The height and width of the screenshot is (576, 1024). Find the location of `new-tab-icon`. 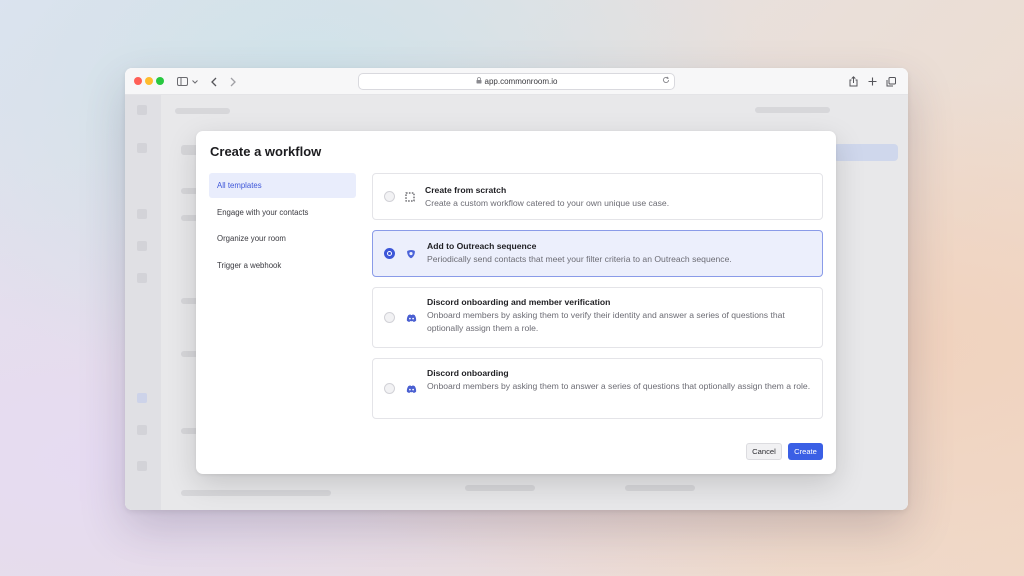

new-tab-icon is located at coordinates (872, 81).